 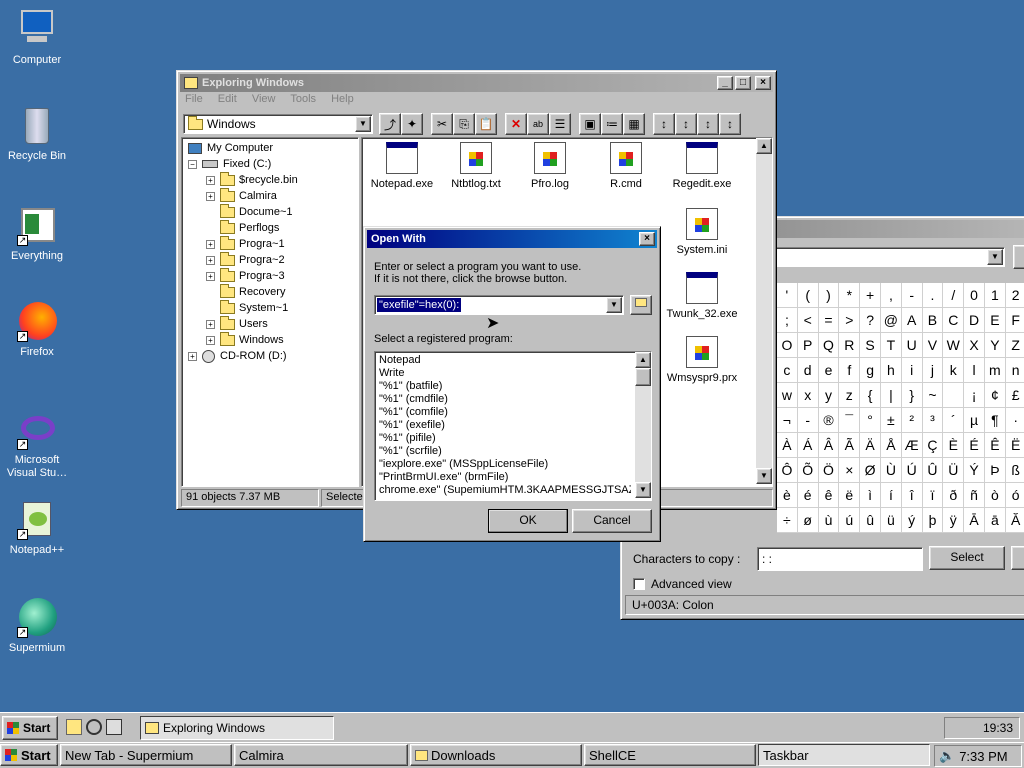 I want to click on char-cell: (, so click(x=808, y=295).